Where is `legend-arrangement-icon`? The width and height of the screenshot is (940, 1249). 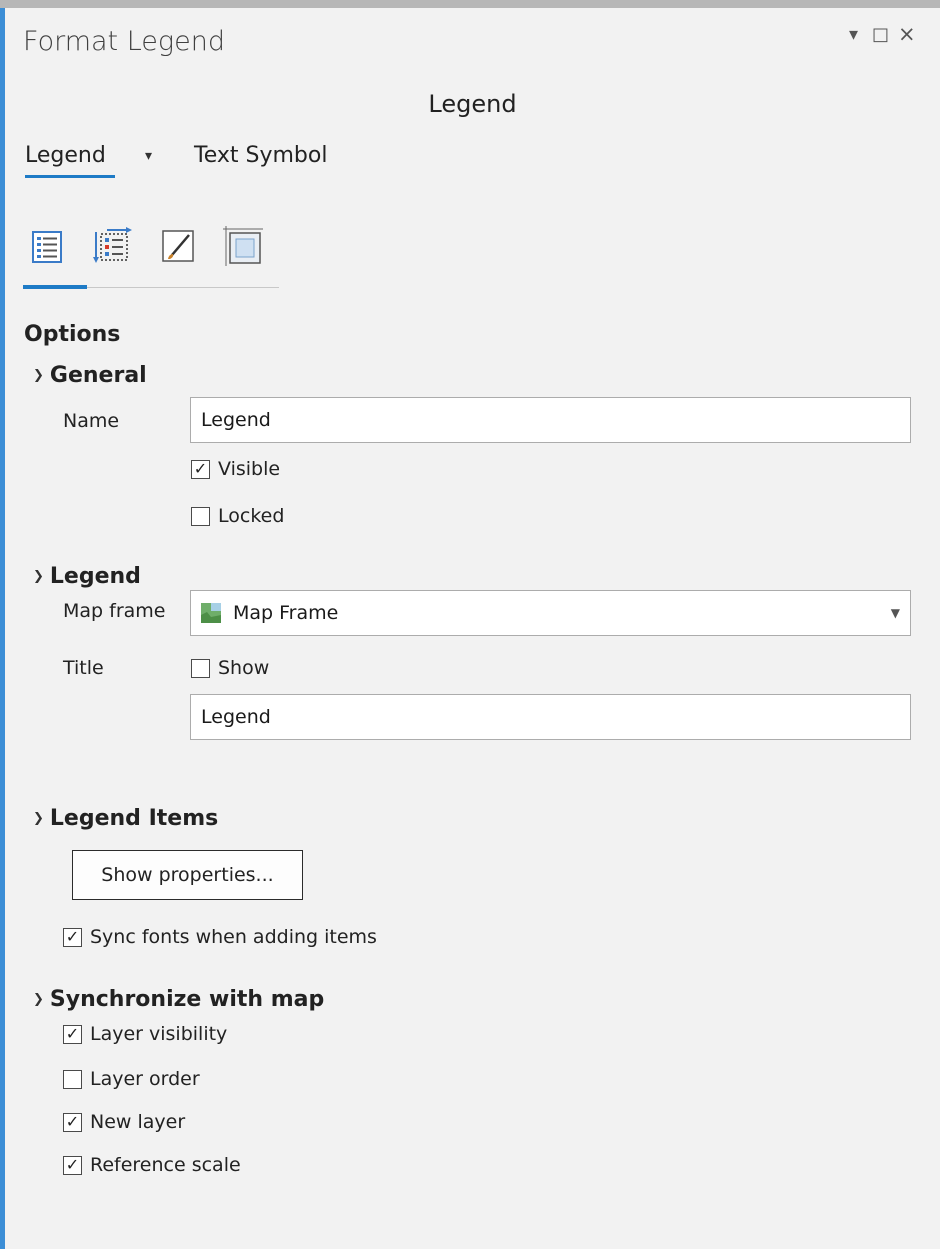 legend-arrangement-icon is located at coordinates (112, 246).